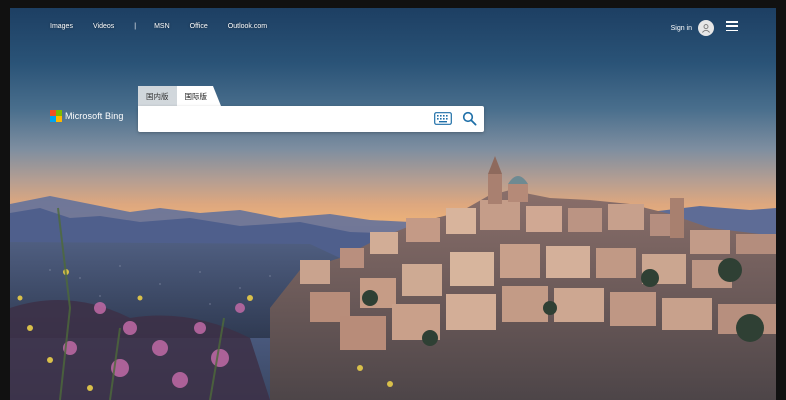  What do you see at coordinates (157, 96) in the screenshot?
I see `tab-domestic: 国内版` at bounding box center [157, 96].